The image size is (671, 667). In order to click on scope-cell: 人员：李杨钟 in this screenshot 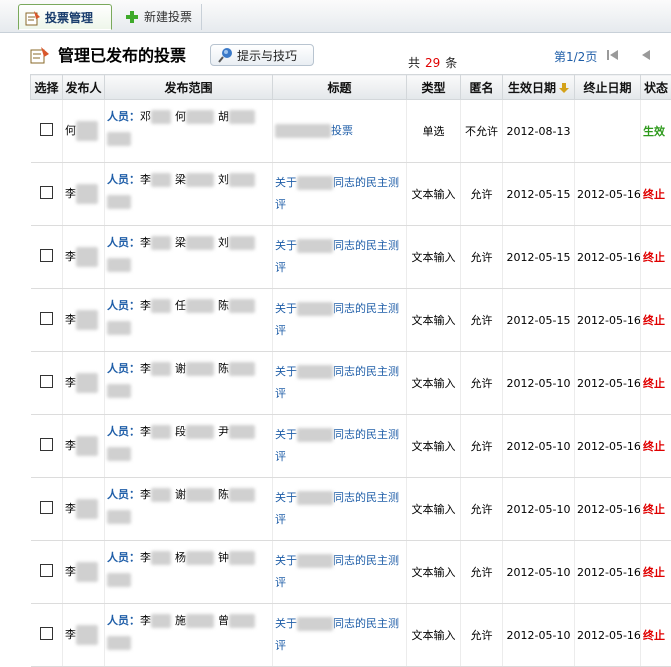, I will do `click(189, 572)`.